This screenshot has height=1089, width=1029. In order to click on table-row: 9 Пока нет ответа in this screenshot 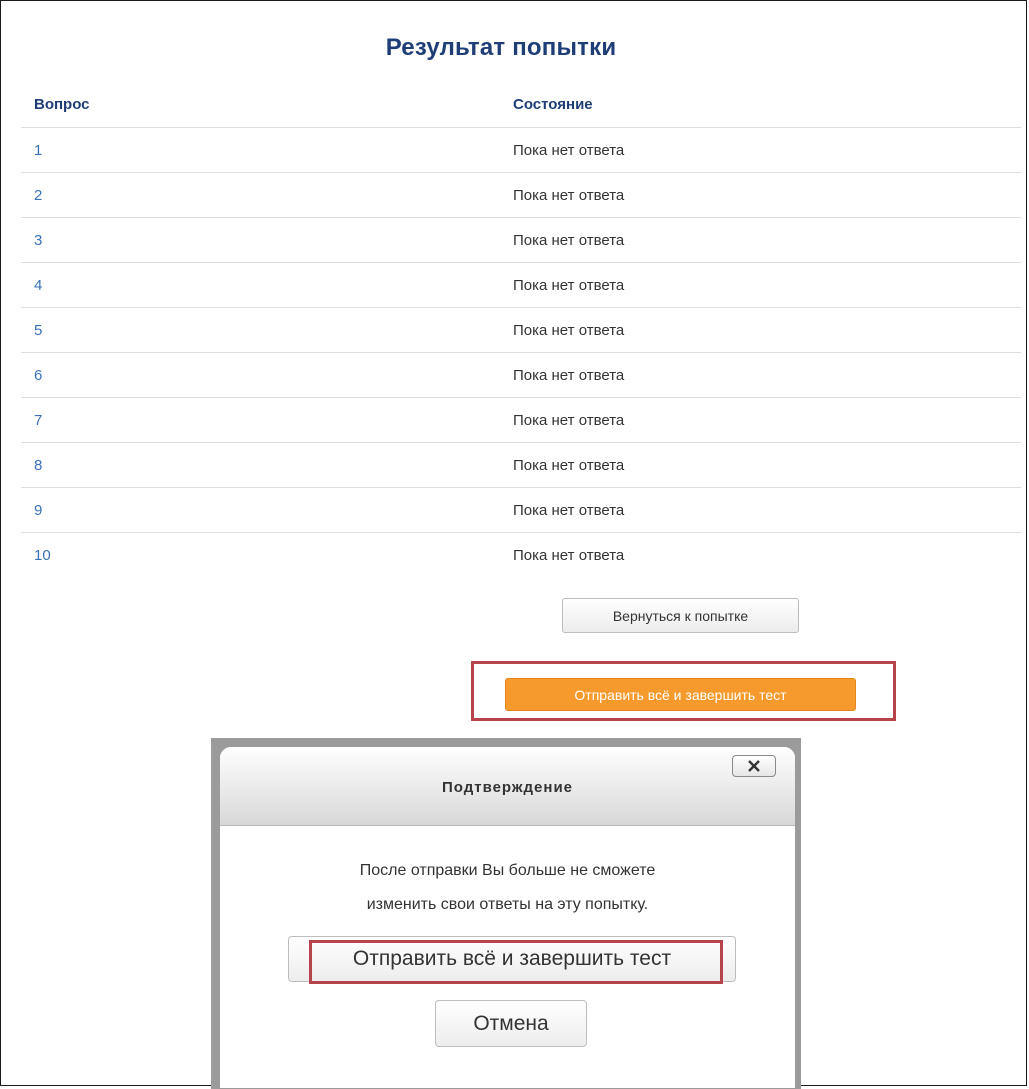, I will do `click(521, 510)`.